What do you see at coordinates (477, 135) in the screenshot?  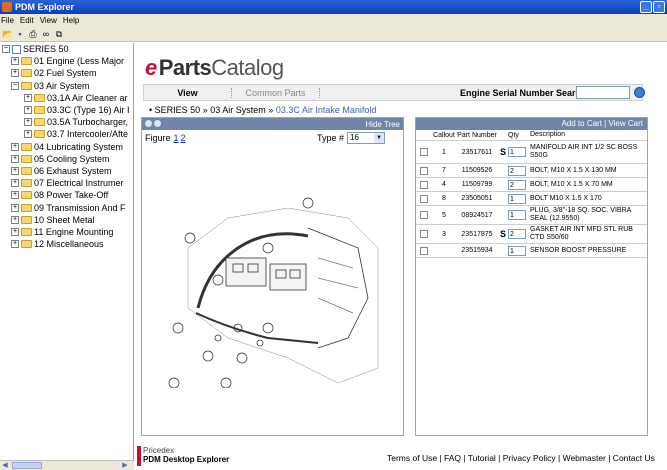 I see `col-part-number: Part Number` at bounding box center [477, 135].